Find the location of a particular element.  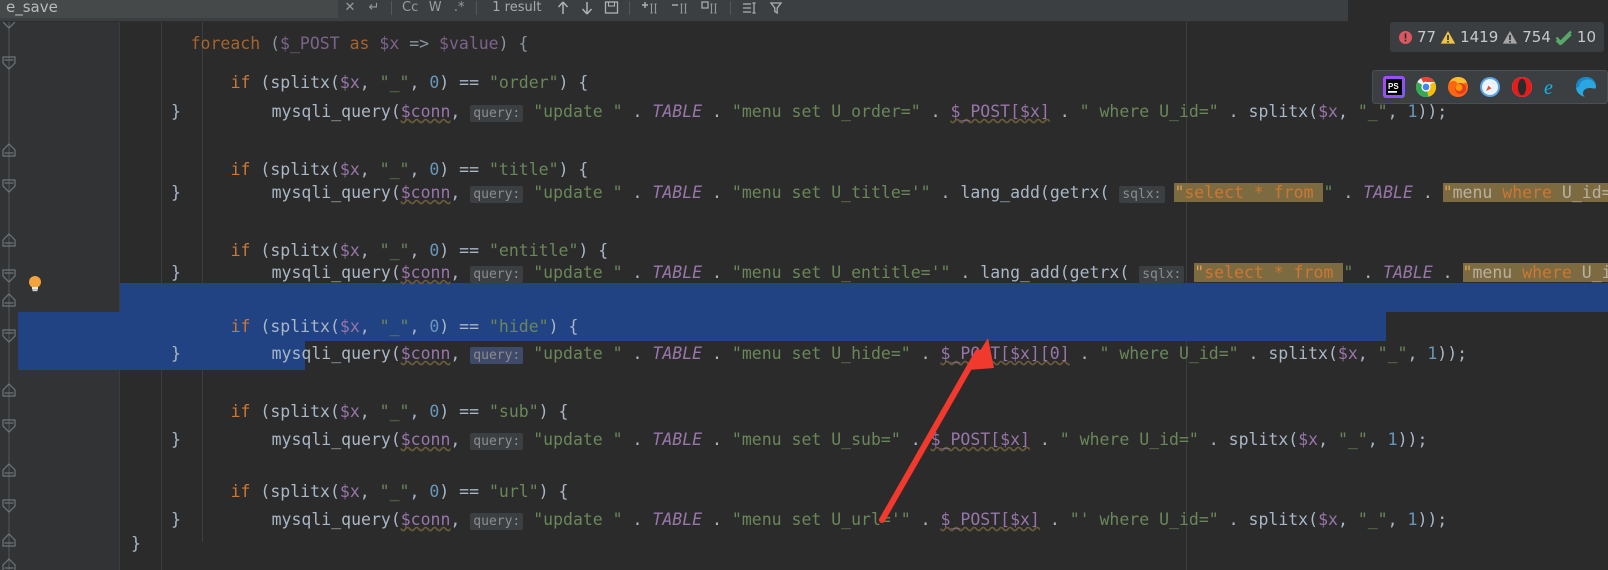

svg-text: PS is located at coordinates (1393, 86).